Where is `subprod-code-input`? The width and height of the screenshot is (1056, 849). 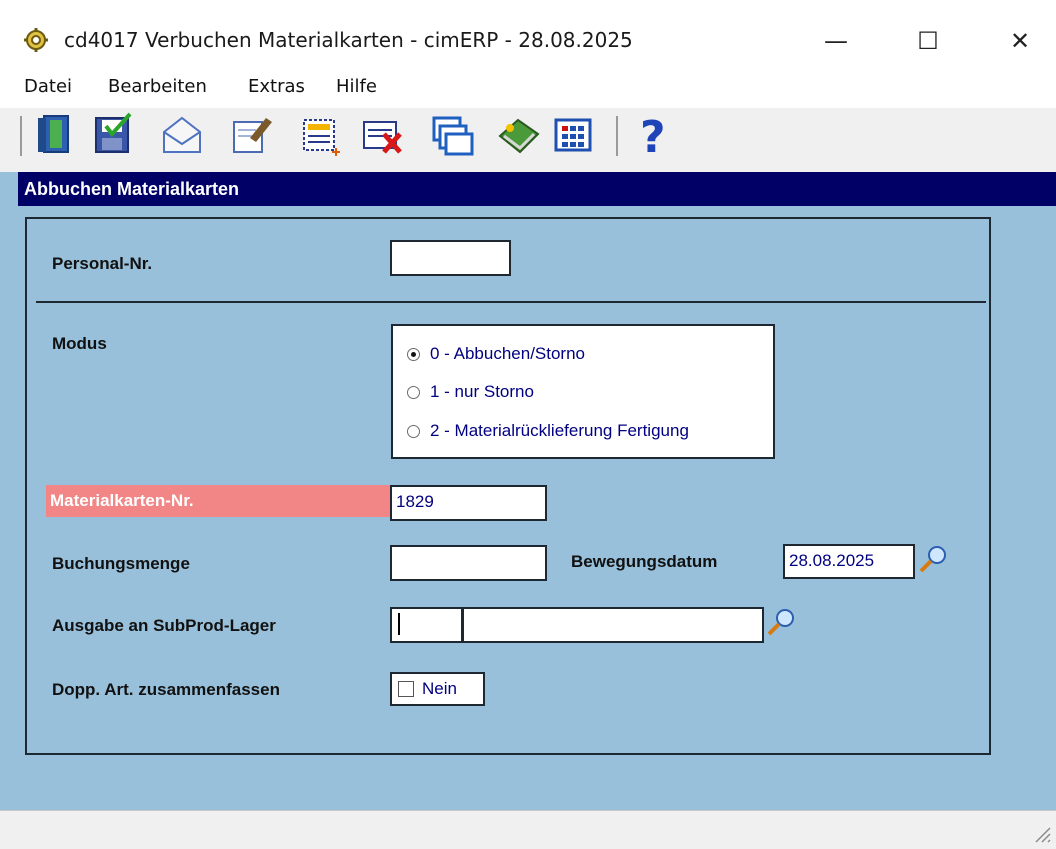
subprod-code-input is located at coordinates (426, 625).